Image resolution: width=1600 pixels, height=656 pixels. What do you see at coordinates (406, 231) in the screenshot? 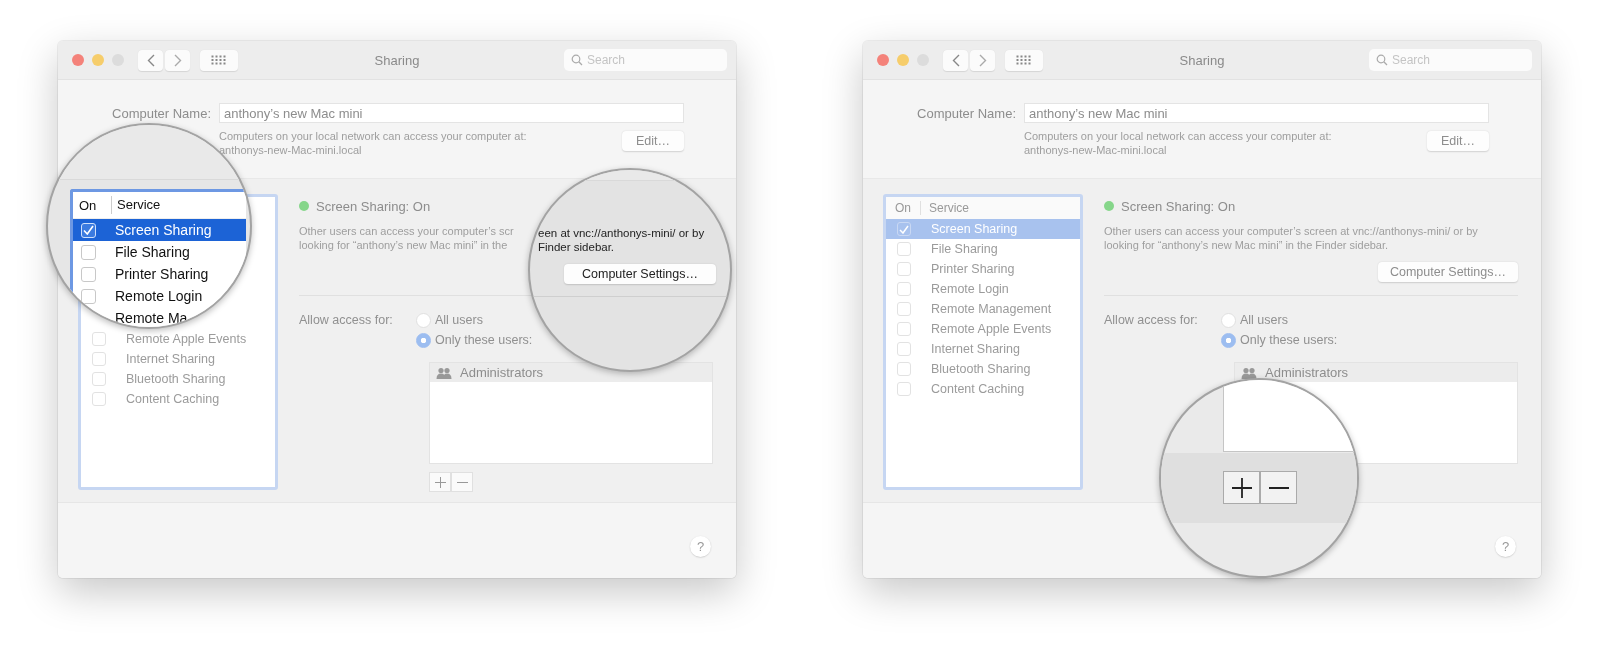
I see `description-text: Other users can access your computer’s scr` at bounding box center [406, 231].